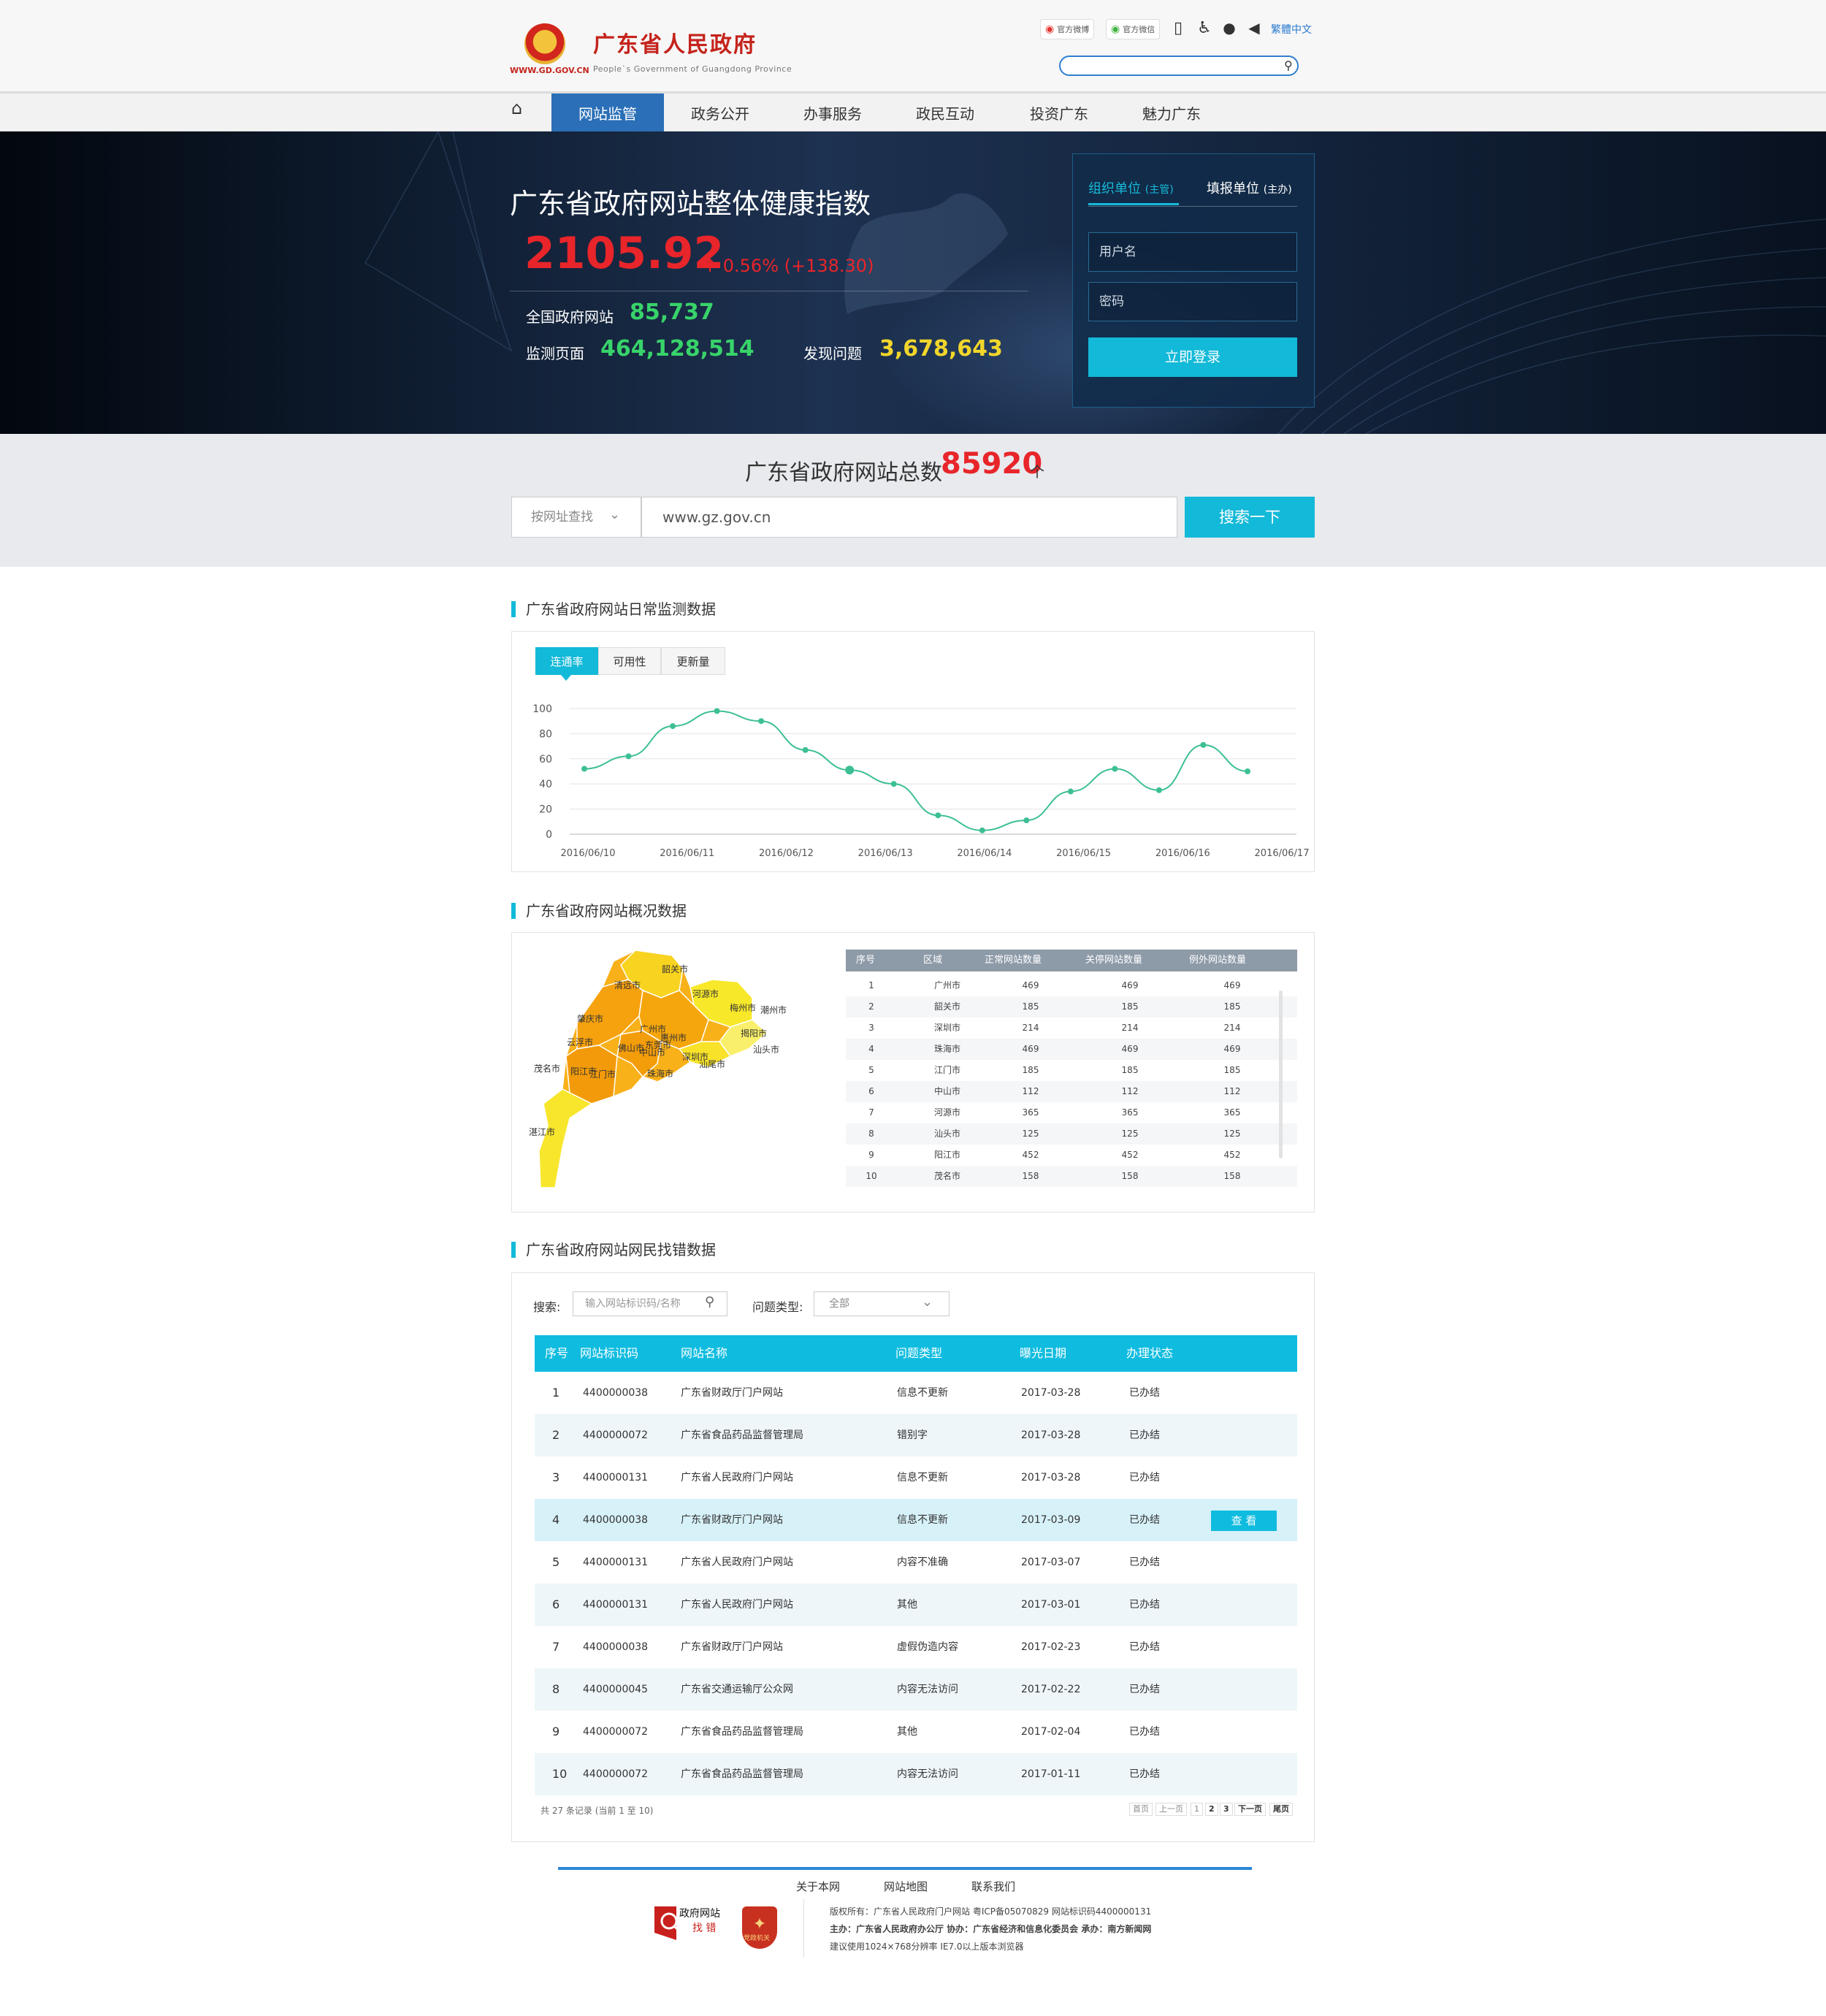  Describe the element at coordinates (916, 1393) in the screenshot. I see `table-row: 1 4400000038 广东省财政厅门户网站 信息不更新 2017-03-28 已办结` at that location.